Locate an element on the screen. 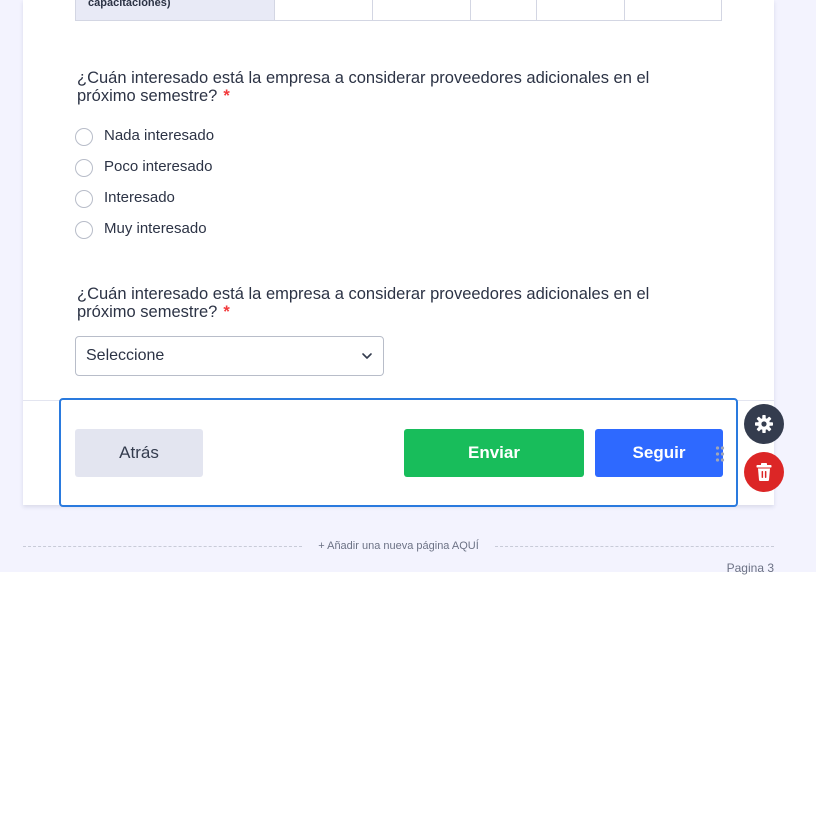 This screenshot has width=816, height=813. delete-button is located at coordinates (764, 472).